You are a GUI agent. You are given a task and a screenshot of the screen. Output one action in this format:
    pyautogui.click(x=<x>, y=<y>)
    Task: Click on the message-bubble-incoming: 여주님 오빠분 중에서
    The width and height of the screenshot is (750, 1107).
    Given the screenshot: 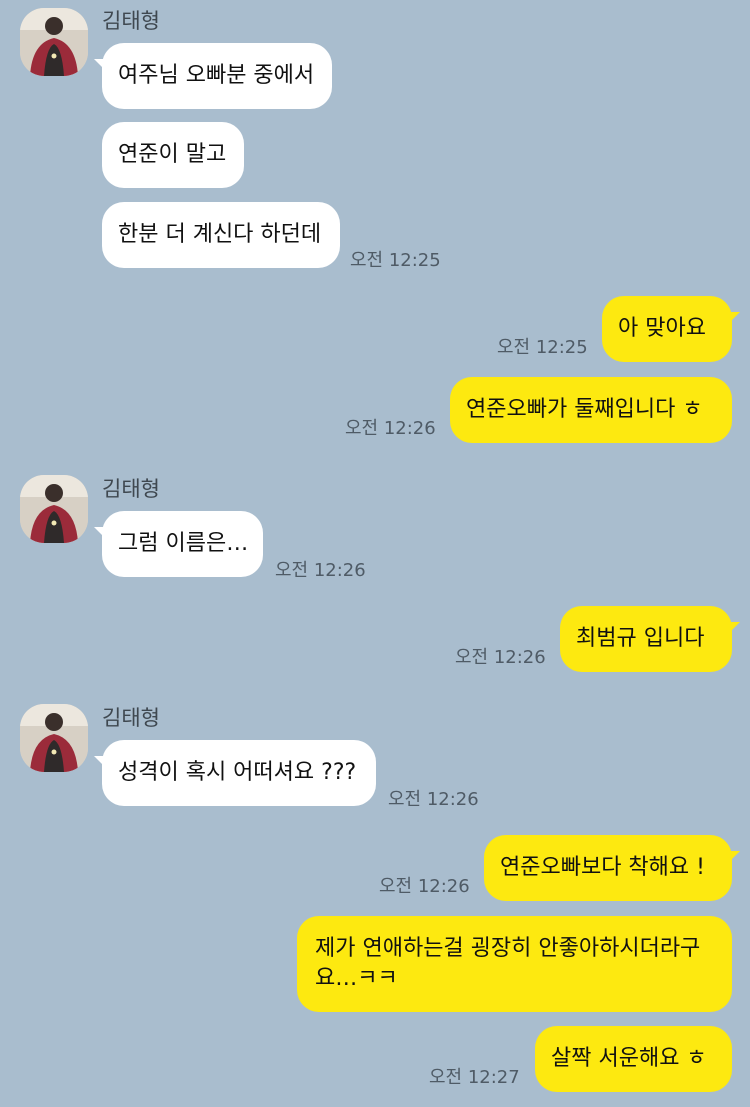 What is the action you would take?
    pyautogui.click(x=217, y=76)
    